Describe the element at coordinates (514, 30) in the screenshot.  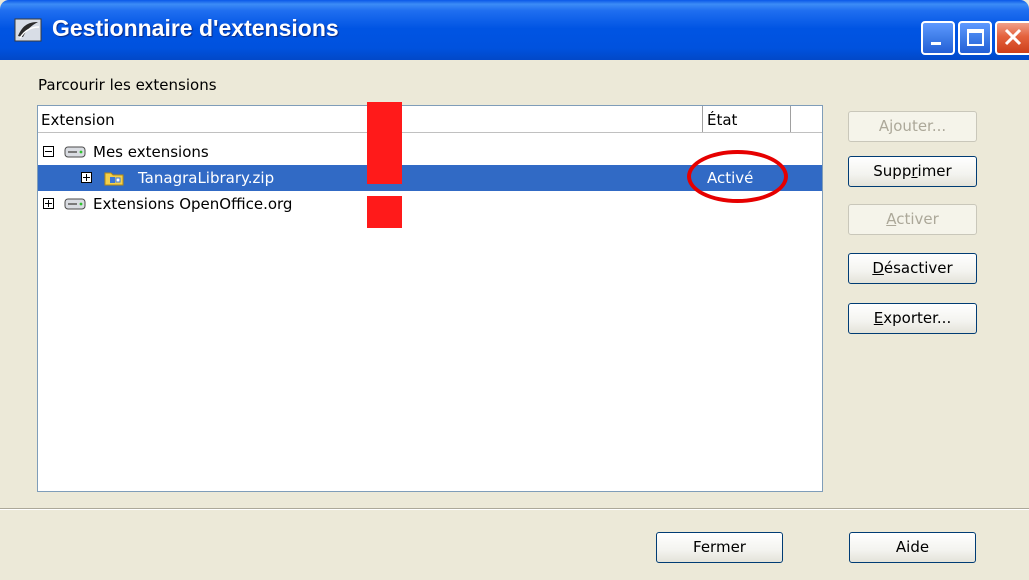
I see `title-bar: Gestionnaire d'extensions` at that location.